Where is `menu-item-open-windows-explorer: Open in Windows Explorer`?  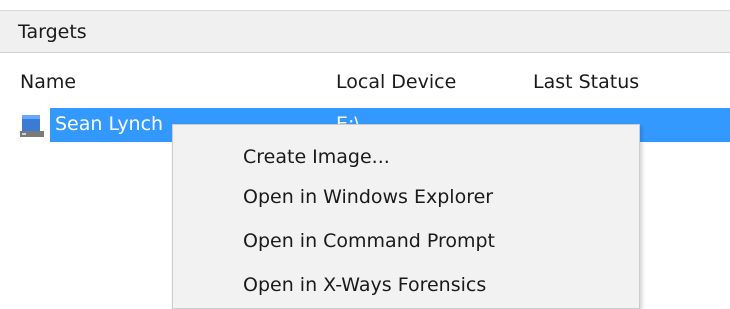
menu-item-open-windows-explorer: Open in Windows Explorer is located at coordinates (368, 197).